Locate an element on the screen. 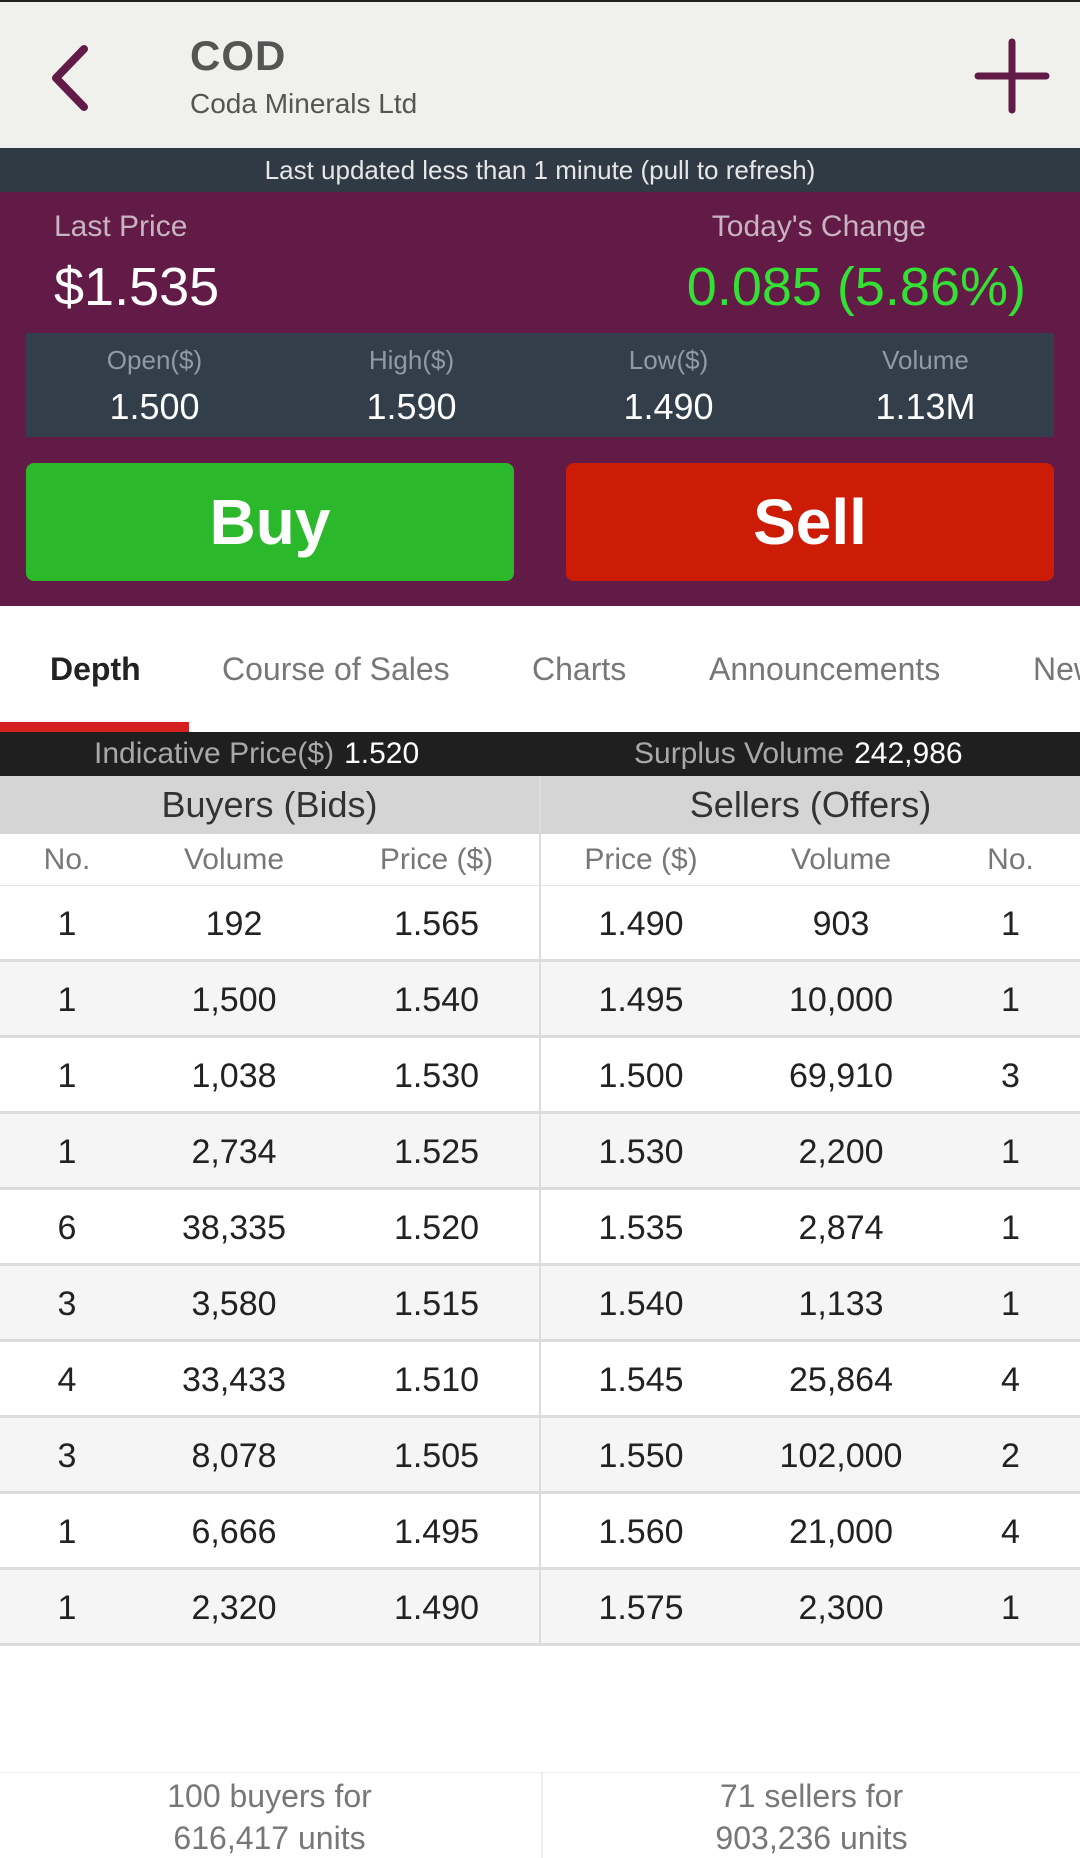  sellers-units: 903,236 units is located at coordinates (811, 1838).